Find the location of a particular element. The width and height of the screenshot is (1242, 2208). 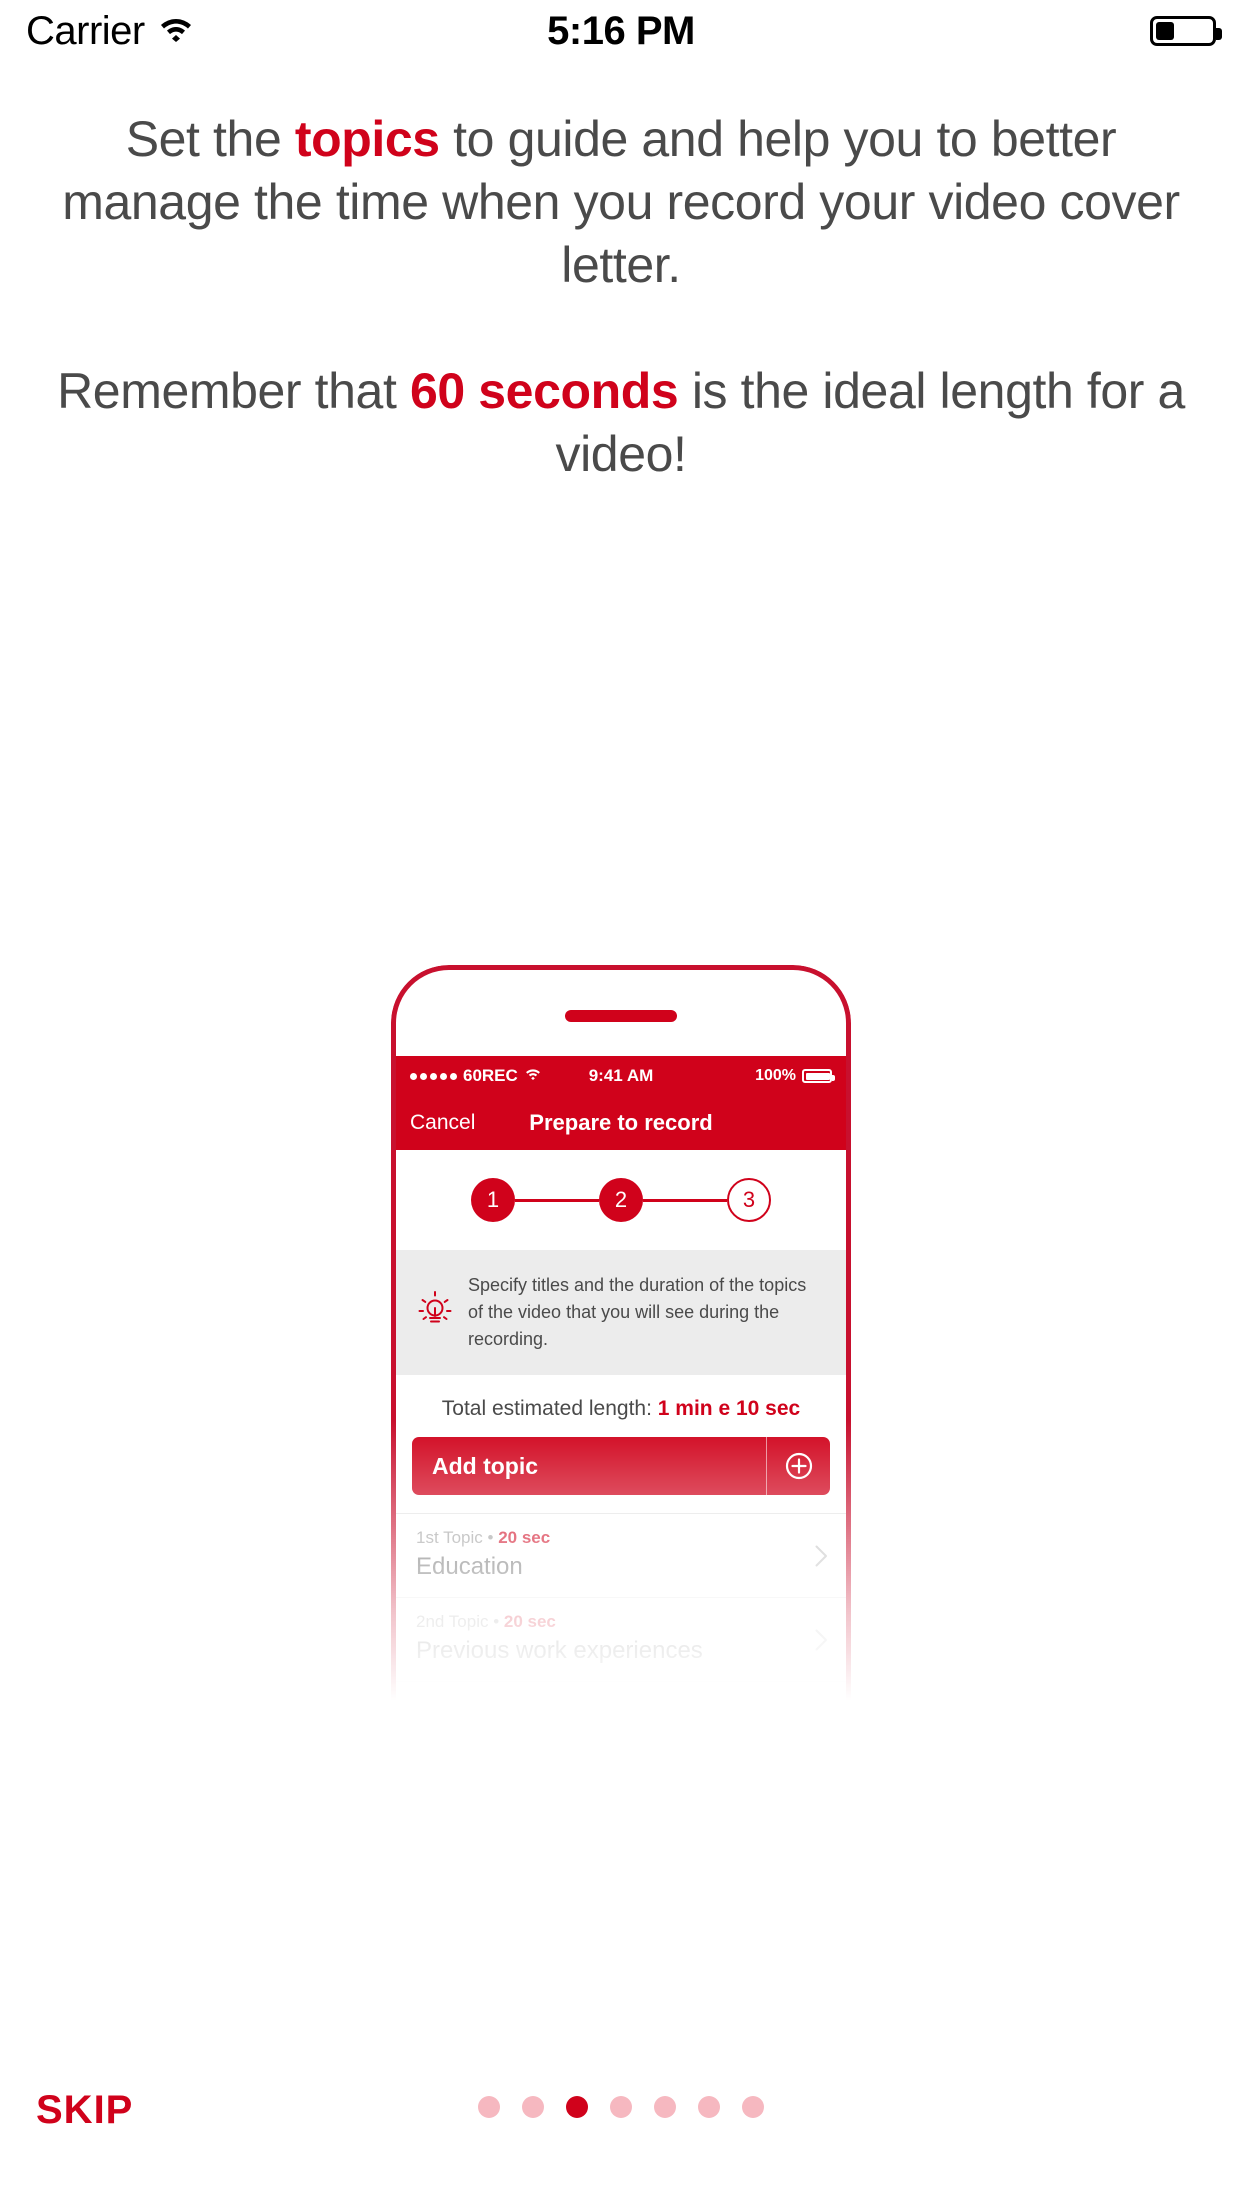

os-clock: 5:16 PM is located at coordinates (621, 30).